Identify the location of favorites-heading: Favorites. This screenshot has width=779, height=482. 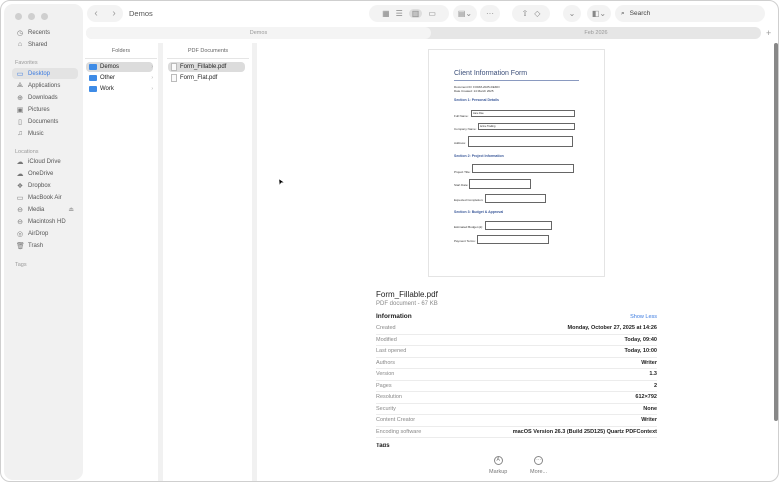
(26, 63).